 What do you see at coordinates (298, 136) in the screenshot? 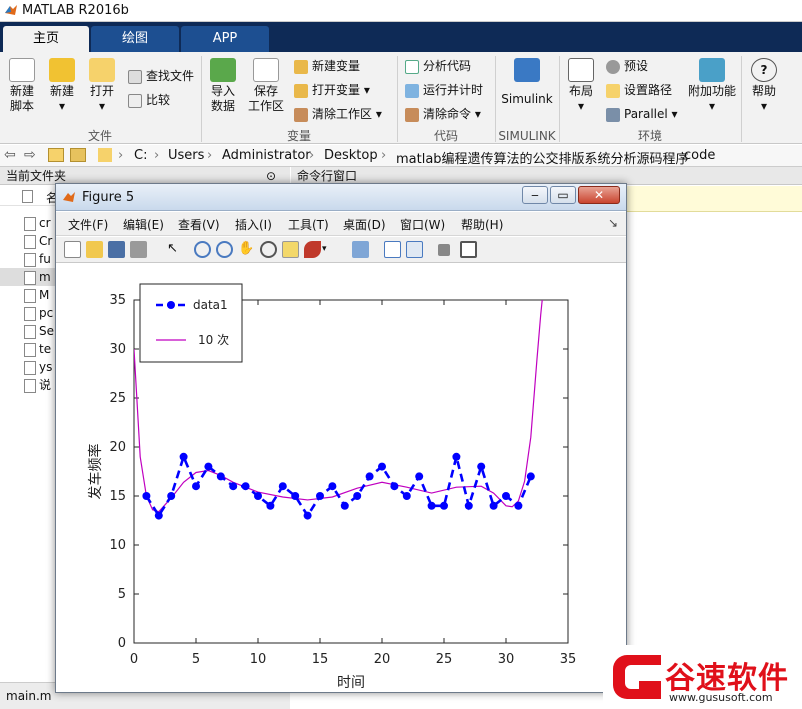
I see `section-variable: 变量` at bounding box center [298, 136].